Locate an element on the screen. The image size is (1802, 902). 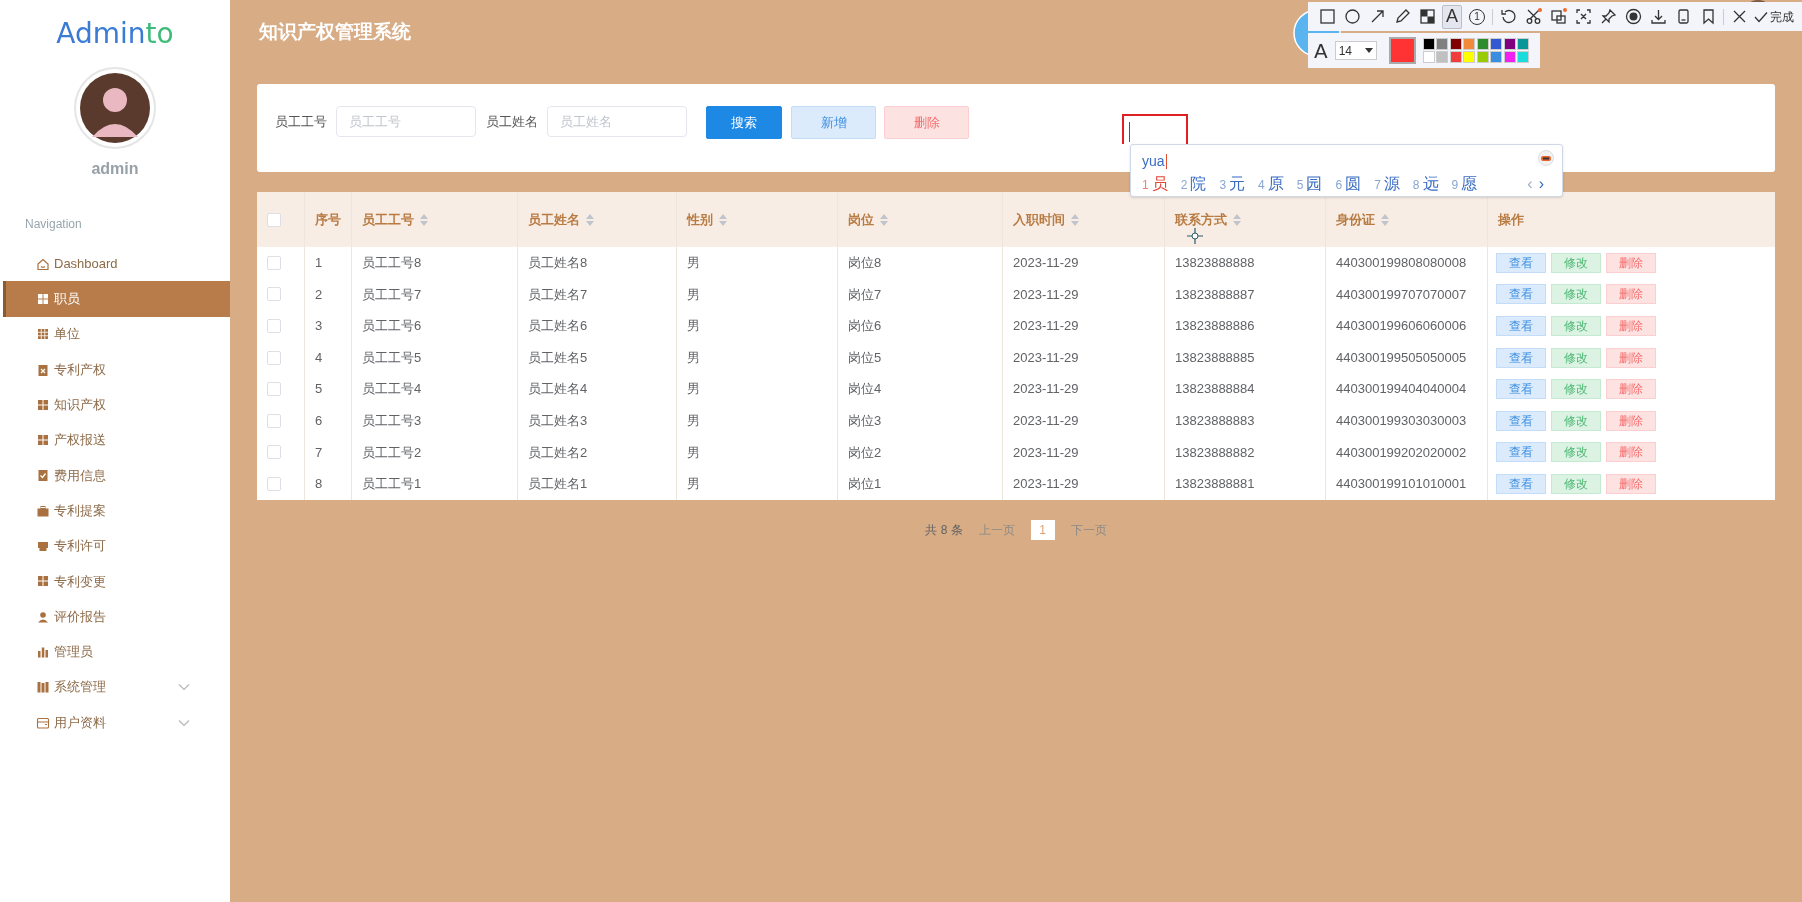
text-input: 员工姓名 is located at coordinates (617, 121).